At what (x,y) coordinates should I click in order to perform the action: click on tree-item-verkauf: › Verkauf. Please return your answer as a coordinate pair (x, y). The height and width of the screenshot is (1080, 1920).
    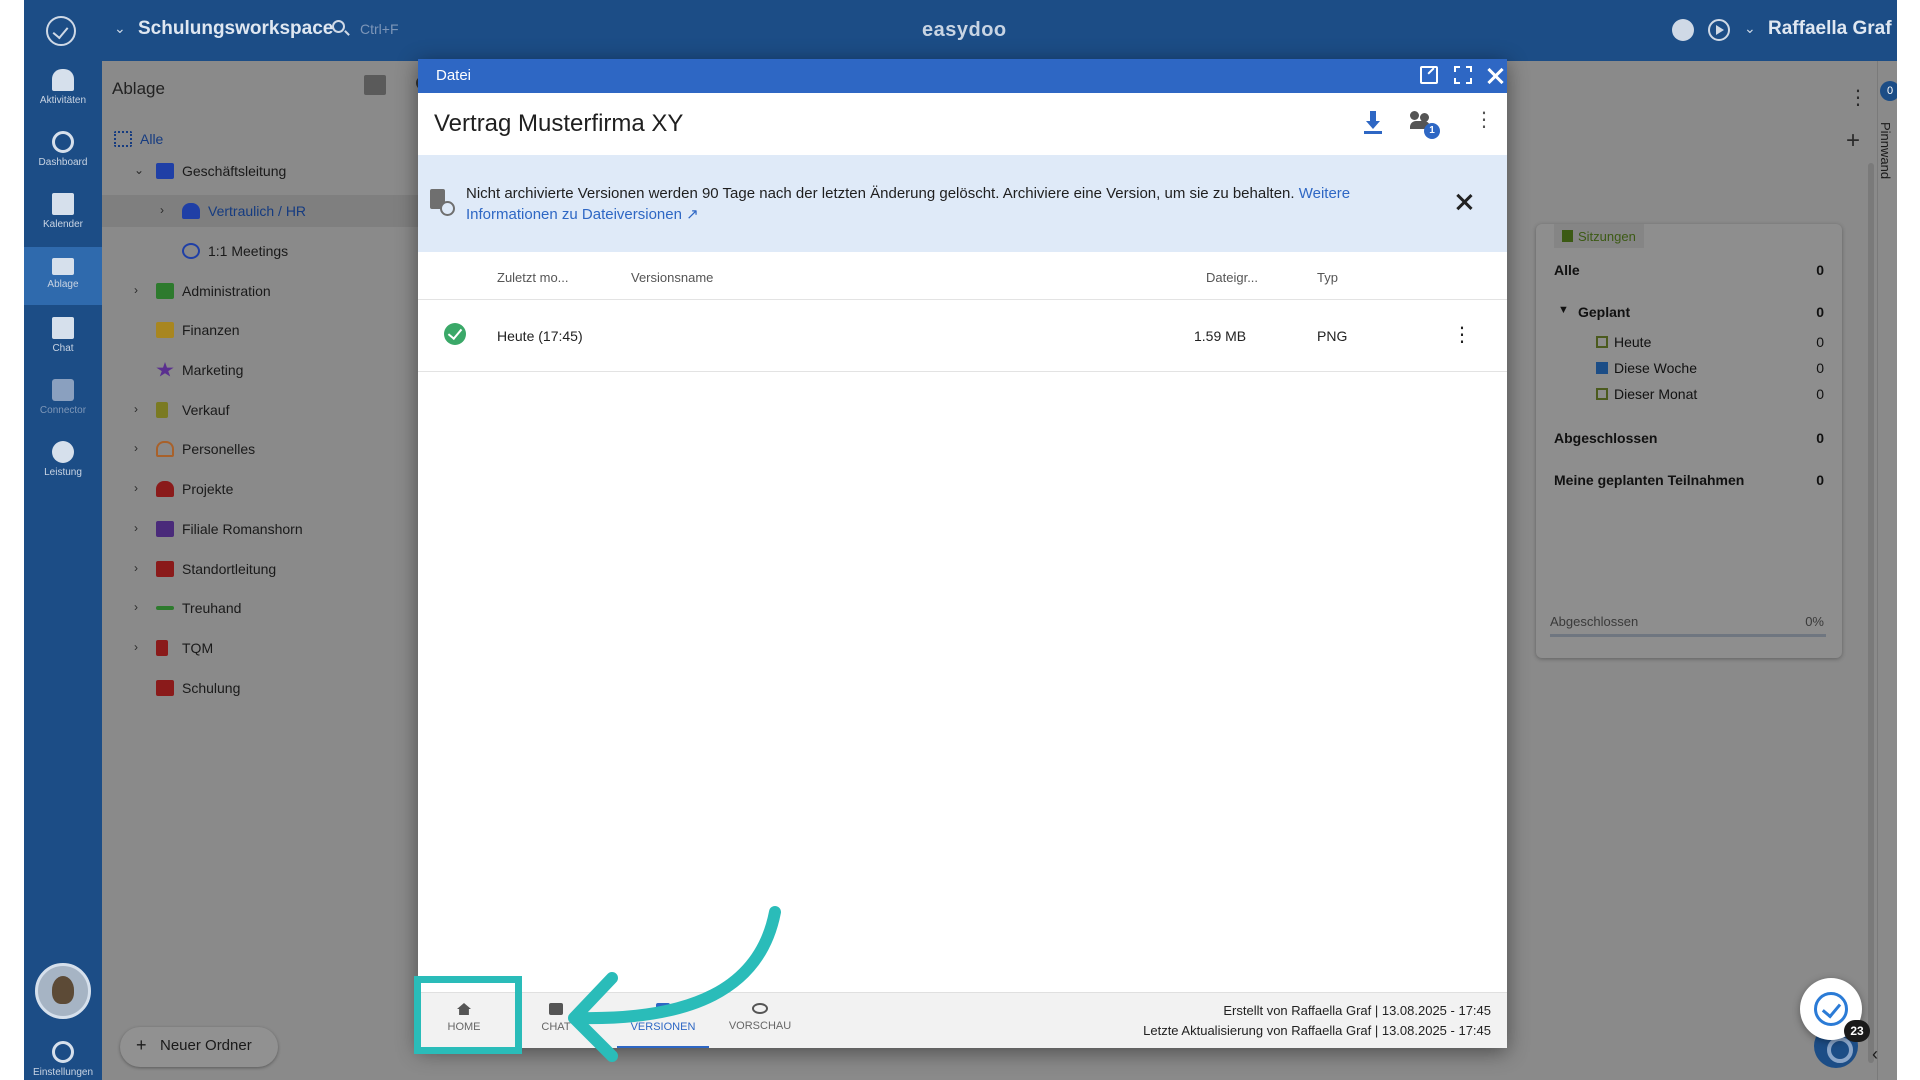
    Looking at the image, I should click on (272, 410).